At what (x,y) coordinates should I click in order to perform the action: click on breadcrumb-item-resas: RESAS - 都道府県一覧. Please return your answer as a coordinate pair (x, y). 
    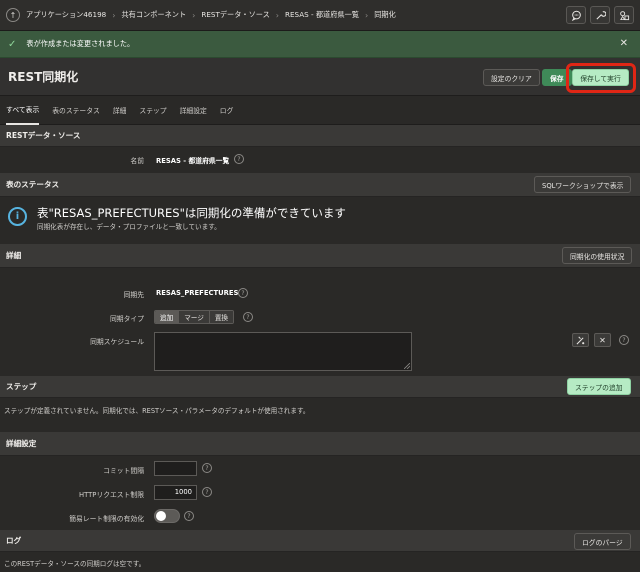
    Looking at the image, I should click on (322, 15).